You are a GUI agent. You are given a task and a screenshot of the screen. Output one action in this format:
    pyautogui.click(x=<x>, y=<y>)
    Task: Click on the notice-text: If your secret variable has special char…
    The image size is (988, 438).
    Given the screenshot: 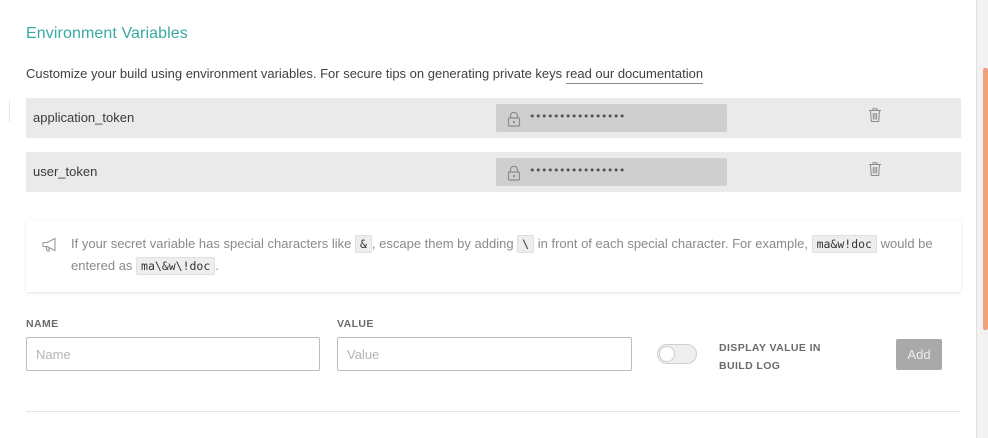 What is the action you would take?
    pyautogui.click(x=508, y=255)
    